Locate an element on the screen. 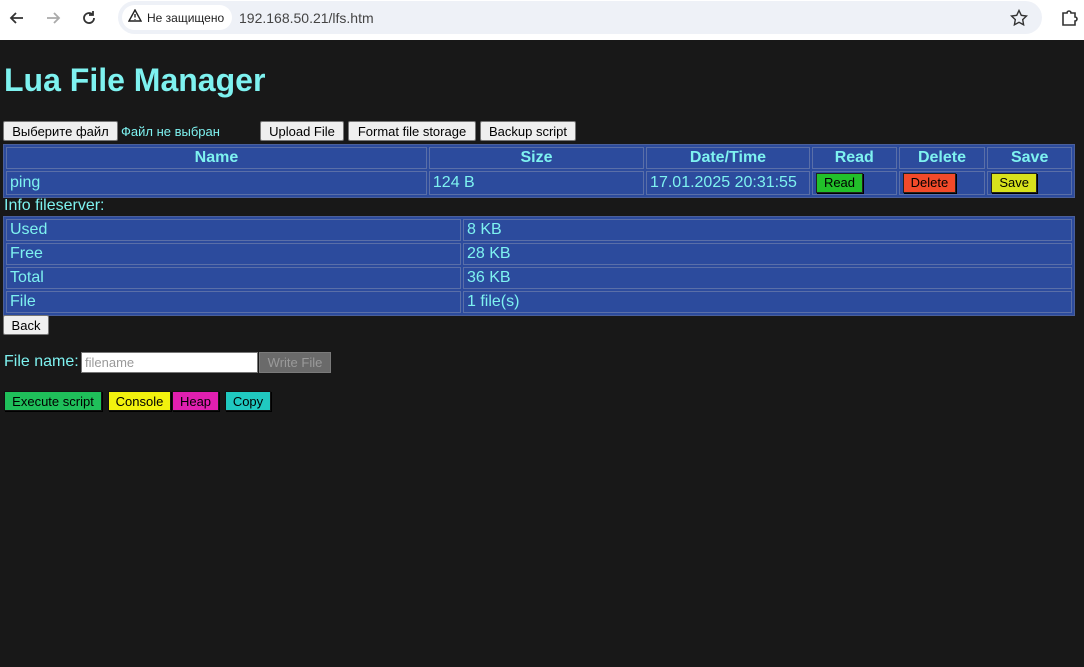 The image size is (1084, 667). read-cell: Read is located at coordinates (854, 183).